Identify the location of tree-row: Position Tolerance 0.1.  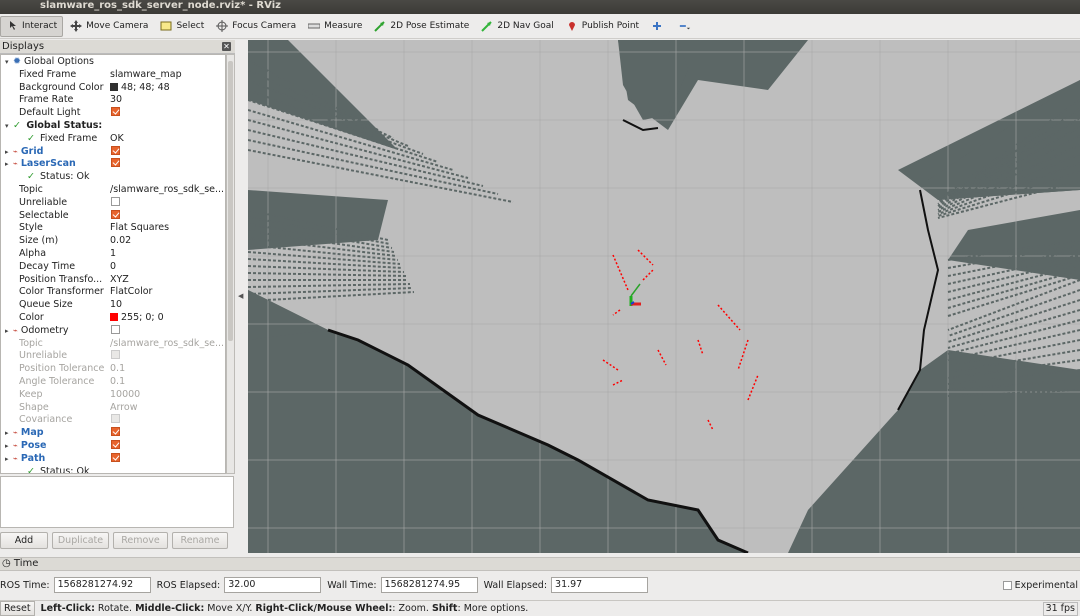
(113, 369).